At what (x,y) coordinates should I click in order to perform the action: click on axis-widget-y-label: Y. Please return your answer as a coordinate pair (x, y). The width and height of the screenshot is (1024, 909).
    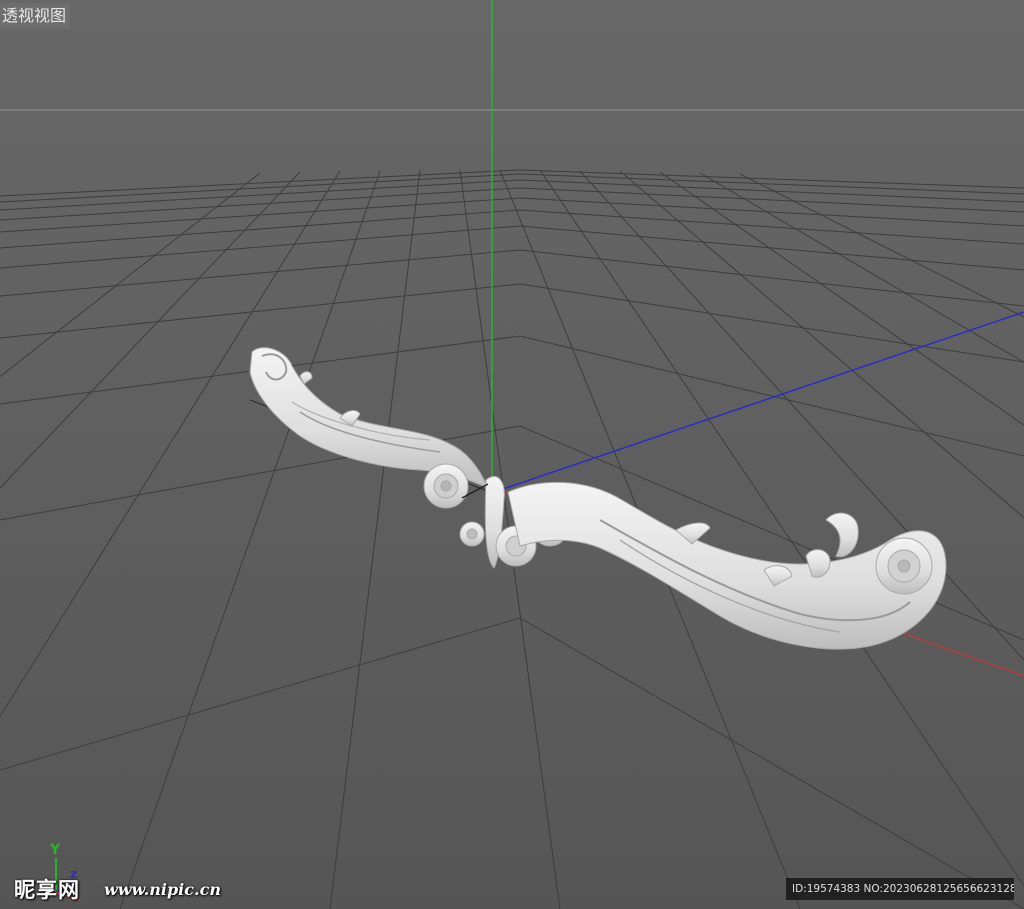
    Looking at the image, I should click on (55, 850).